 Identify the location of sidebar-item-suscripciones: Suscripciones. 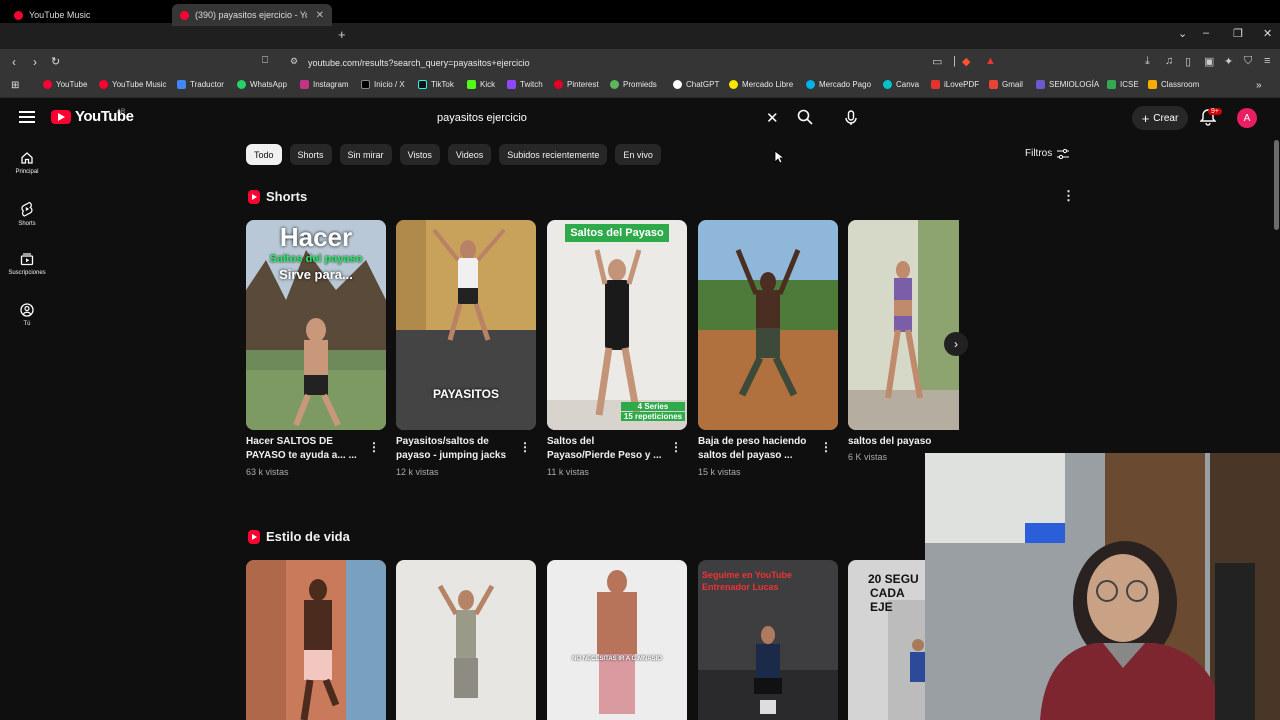
(27, 264).